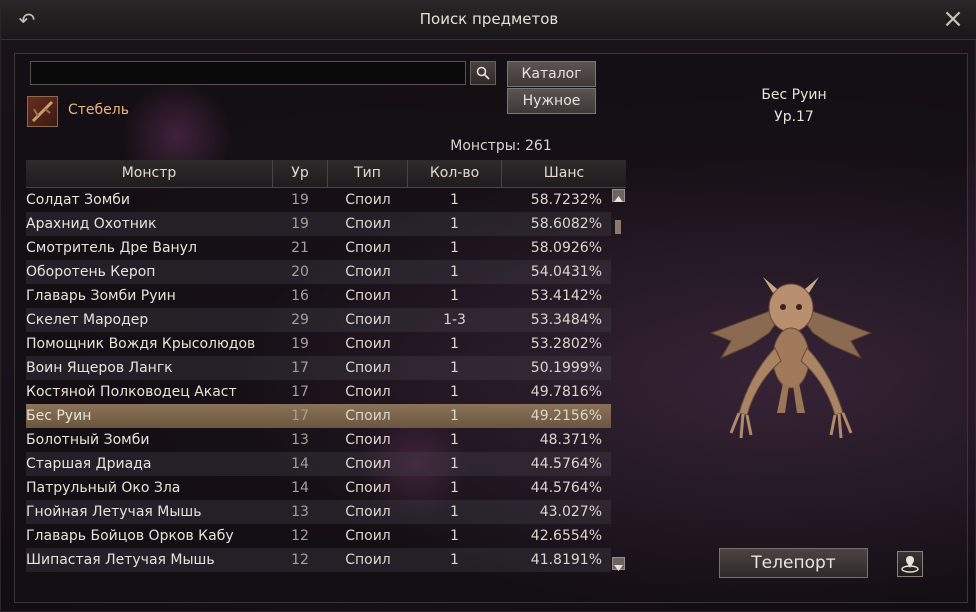 This screenshot has height=612, width=976. I want to click on table-header: Монстр Ур Тип Кол-во Шанс, so click(326, 174).